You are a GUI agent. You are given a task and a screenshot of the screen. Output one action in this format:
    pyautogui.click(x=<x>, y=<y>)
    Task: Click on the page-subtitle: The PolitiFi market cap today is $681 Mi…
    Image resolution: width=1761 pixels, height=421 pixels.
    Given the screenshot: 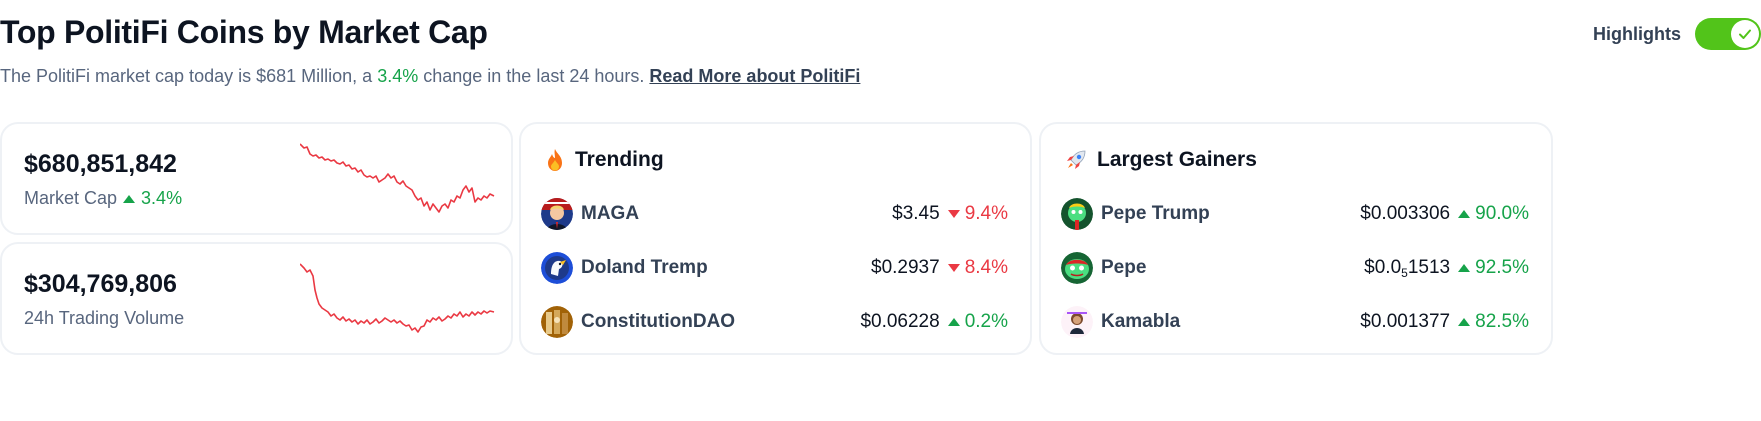 What is the action you would take?
    pyautogui.click(x=430, y=76)
    